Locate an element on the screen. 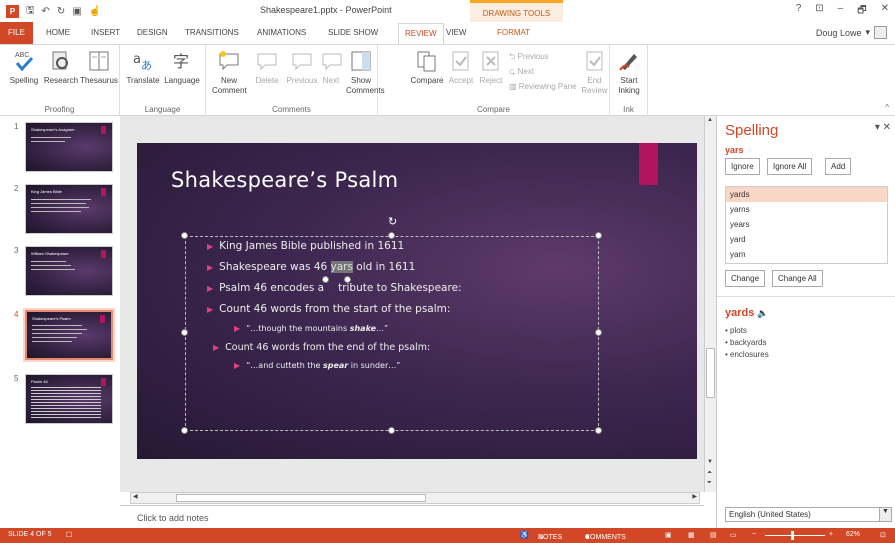 The height and width of the screenshot is (543, 895). zoom-out-icon: − is located at coordinates (754, 534).